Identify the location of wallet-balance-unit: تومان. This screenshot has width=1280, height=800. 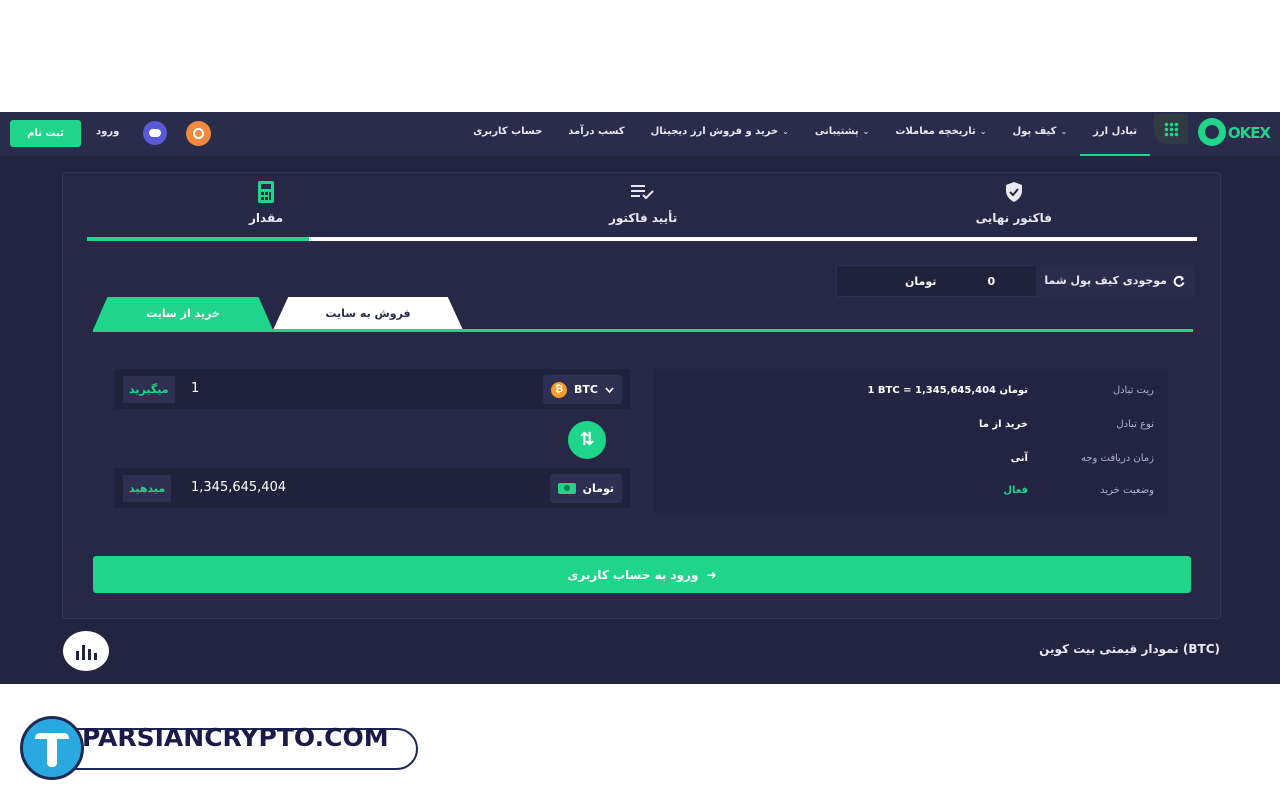
(921, 281).